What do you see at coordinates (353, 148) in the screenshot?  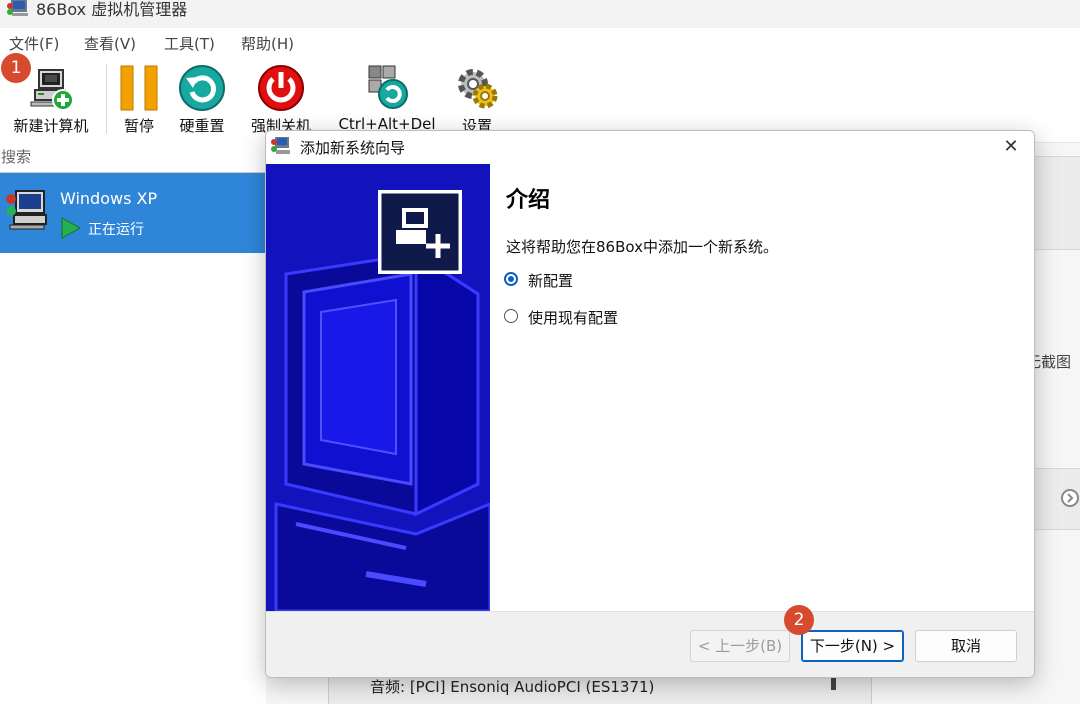 I see `dialog-title: 添加新系统向导` at bounding box center [353, 148].